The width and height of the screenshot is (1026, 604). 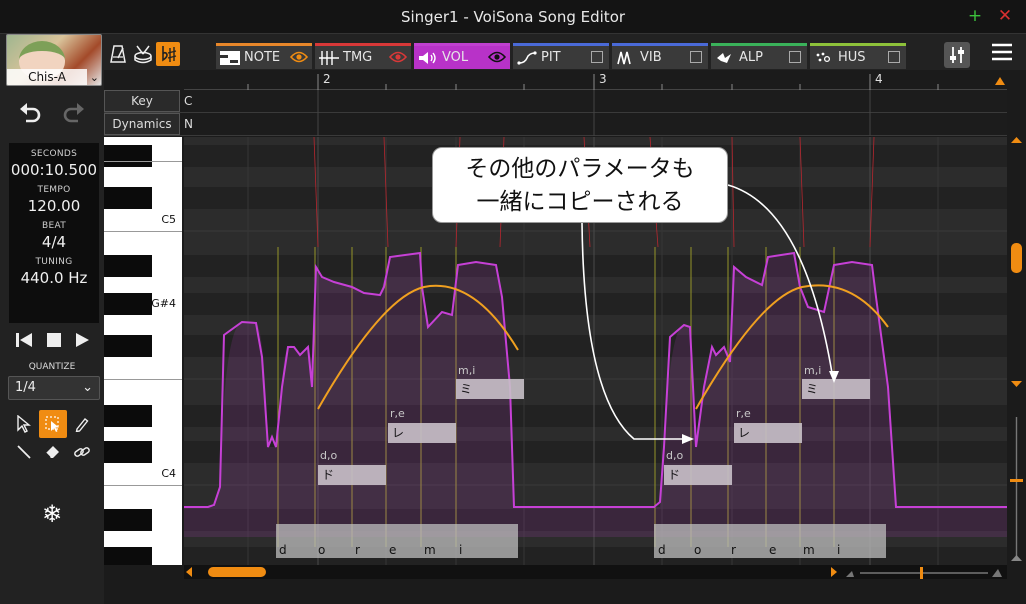 I want to click on metronome-button, so click(x=118, y=54).